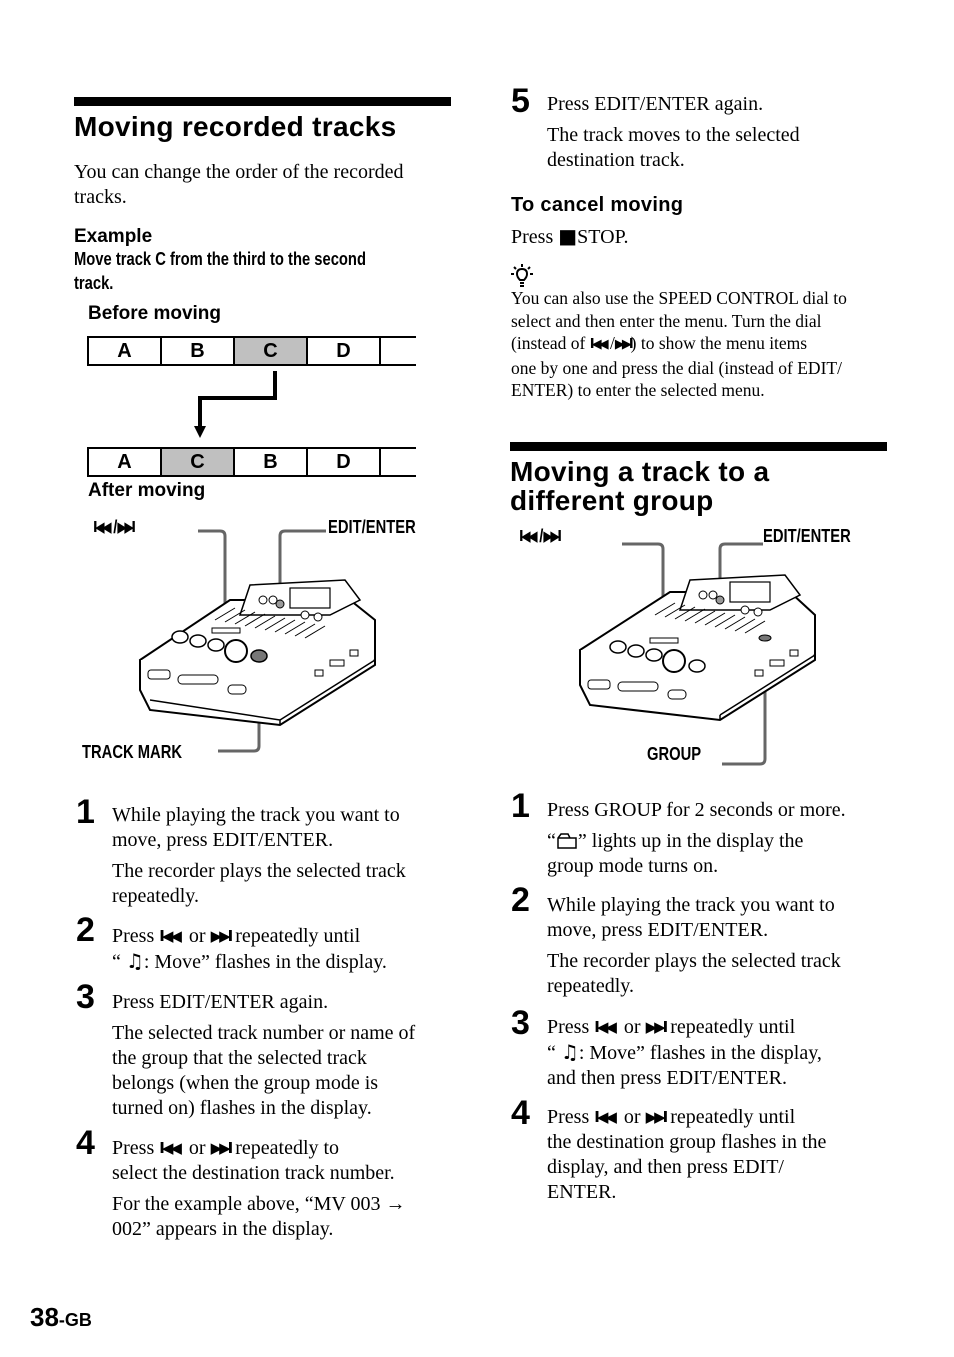 The width and height of the screenshot is (954, 1357). Describe the element at coordinates (262, 101) in the screenshot. I see `section-rule-left` at that location.